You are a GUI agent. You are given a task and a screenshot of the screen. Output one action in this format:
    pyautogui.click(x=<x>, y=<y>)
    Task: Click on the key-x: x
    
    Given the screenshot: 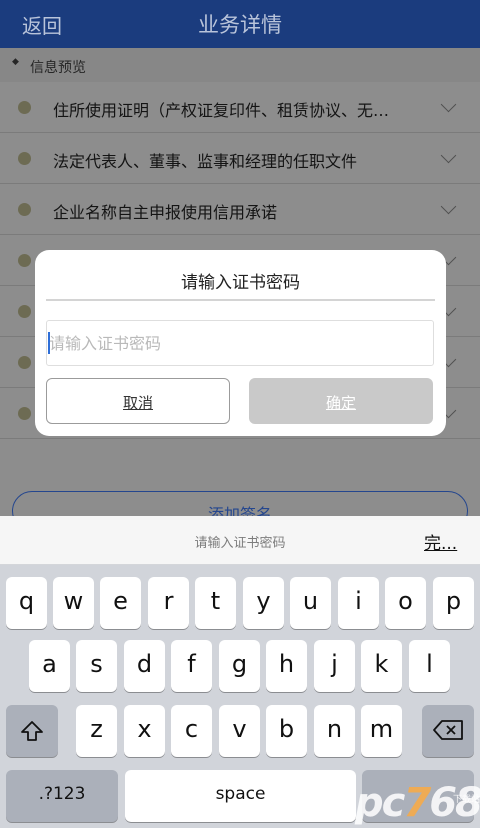 What is the action you would take?
    pyautogui.click(x=144, y=731)
    